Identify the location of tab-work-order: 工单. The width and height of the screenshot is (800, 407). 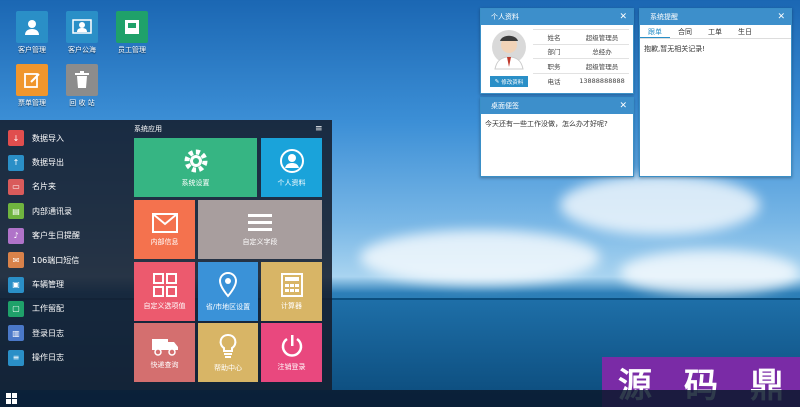
(715, 31).